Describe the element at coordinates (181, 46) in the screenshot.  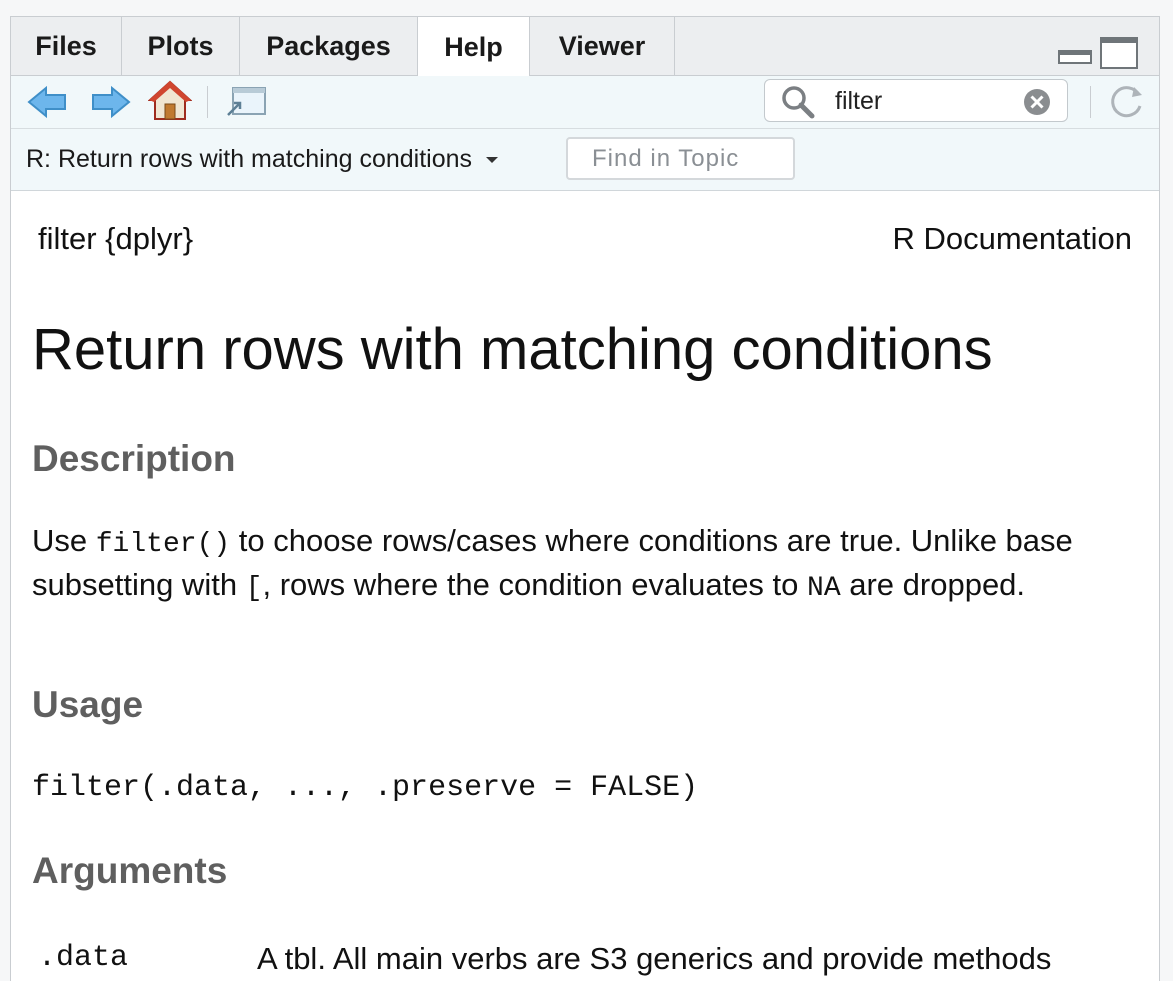
I see `tab-plots: Plots` at that location.